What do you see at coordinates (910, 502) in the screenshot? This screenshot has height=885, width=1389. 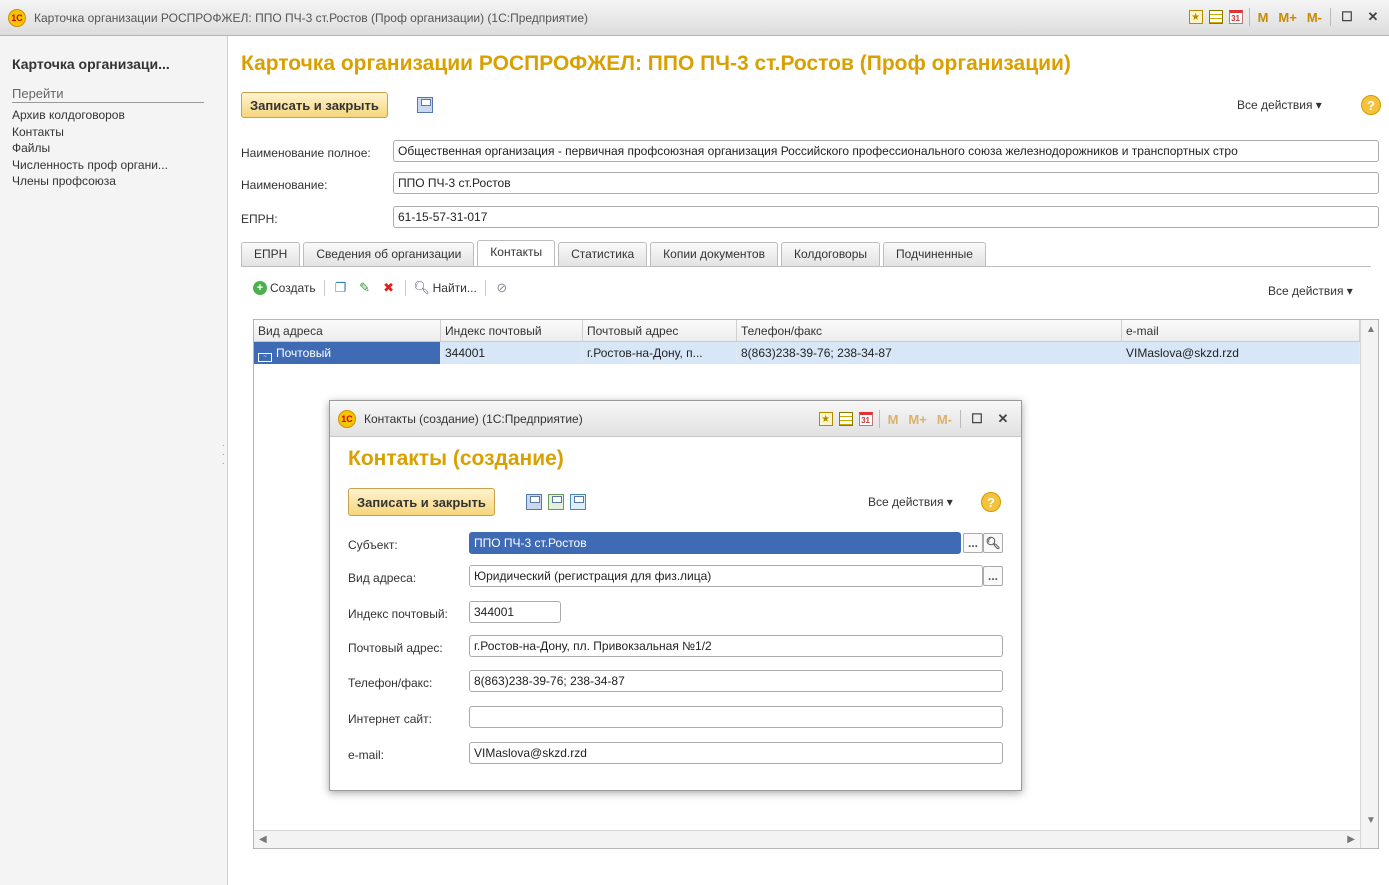 I see `dialog-all-actions-menu: Все действия ▾` at bounding box center [910, 502].